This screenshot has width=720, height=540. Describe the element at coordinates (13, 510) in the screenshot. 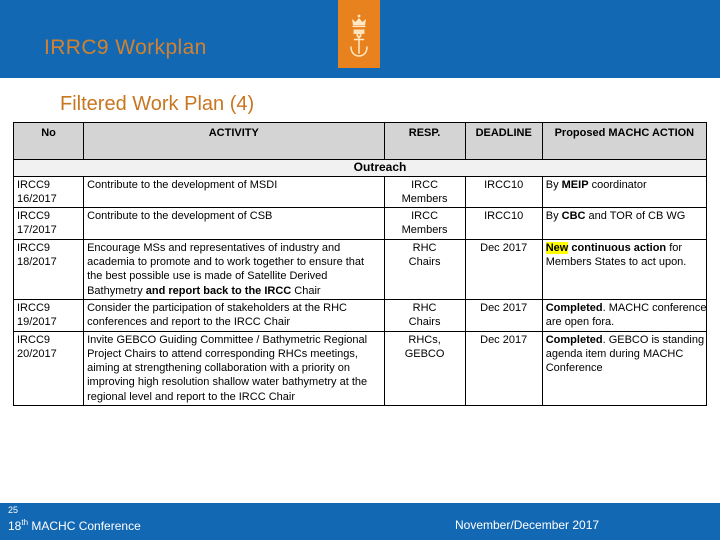

I see `footer-page-number: 25` at that location.